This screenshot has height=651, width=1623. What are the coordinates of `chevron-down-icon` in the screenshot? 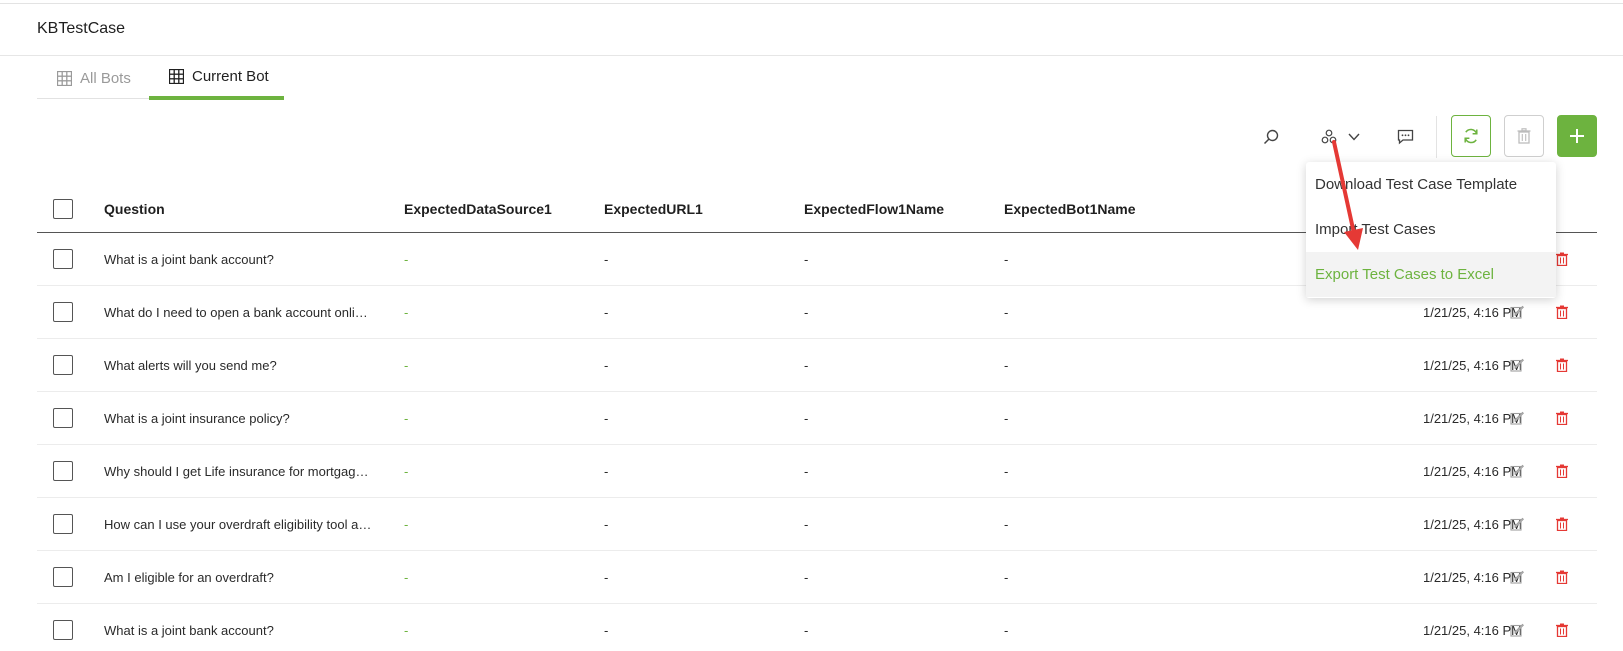 It's located at (1354, 137).